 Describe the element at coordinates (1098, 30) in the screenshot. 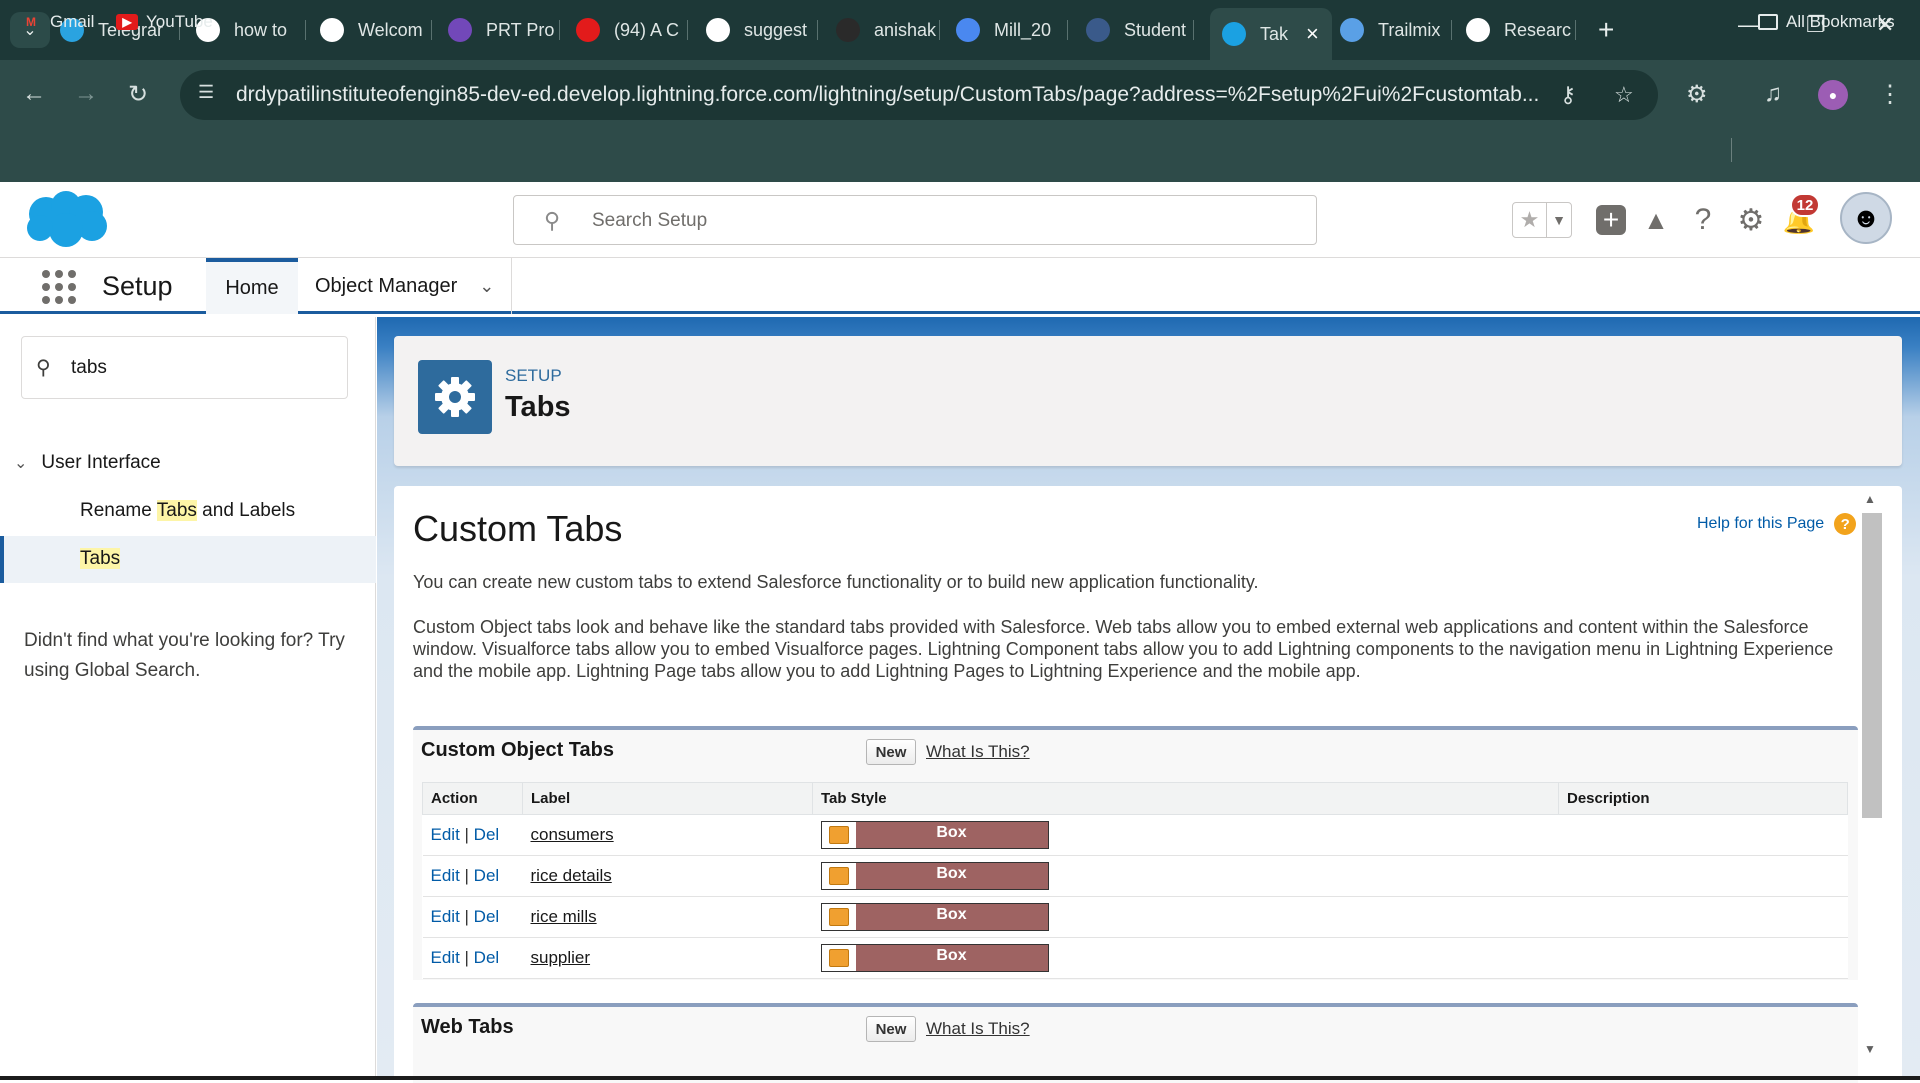

I see `page-icon` at that location.